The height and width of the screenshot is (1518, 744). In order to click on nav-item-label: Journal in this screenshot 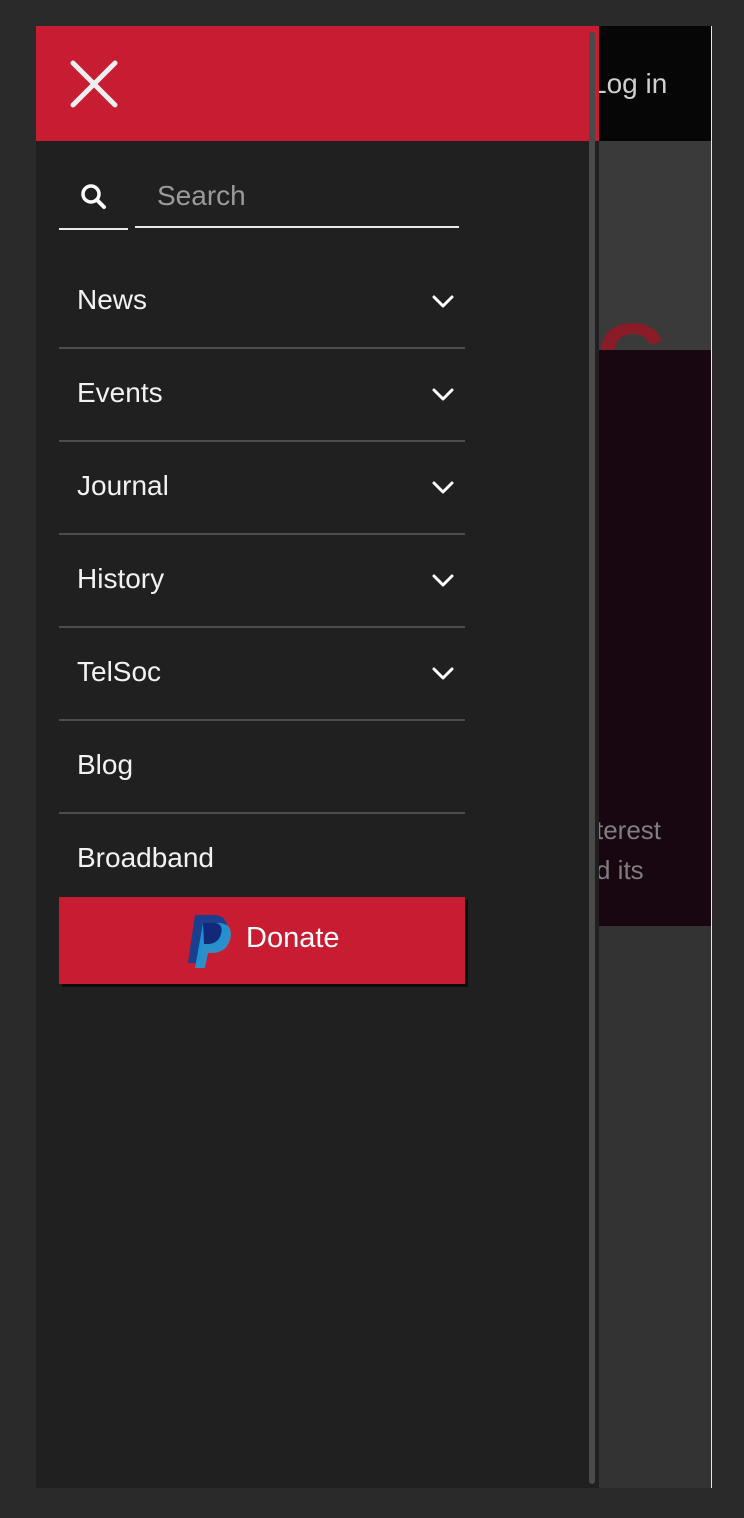, I will do `click(123, 485)`.